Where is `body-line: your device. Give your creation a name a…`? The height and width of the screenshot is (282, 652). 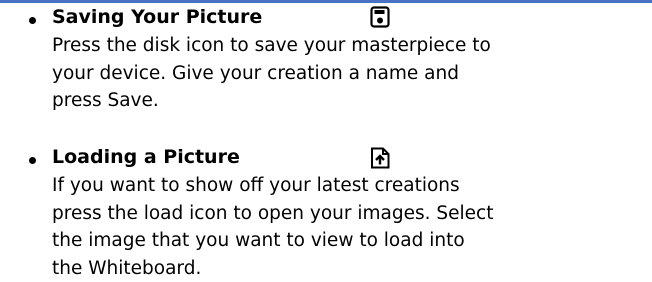
body-line: your device. Give your creation a name a… is located at coordinates (347, 74).